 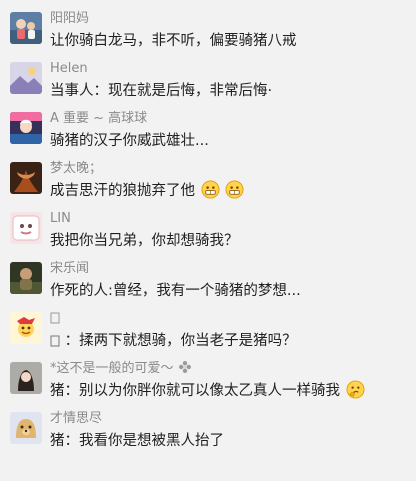 I want to click on comment-text: 猪：别以为你胖你就可以像太乙真人一样骑我, so click(x=207, y=391).